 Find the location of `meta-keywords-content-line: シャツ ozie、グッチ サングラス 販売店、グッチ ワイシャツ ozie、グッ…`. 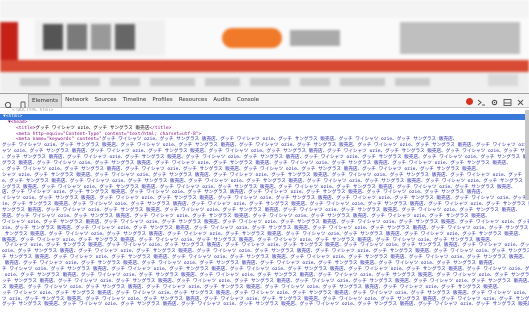

meta-keywords-content-line: シャツ ozie、グッチ サングラス 販売店、グッチ ワイシャツ ozie、グッ… is located at coordinates (265, 175).